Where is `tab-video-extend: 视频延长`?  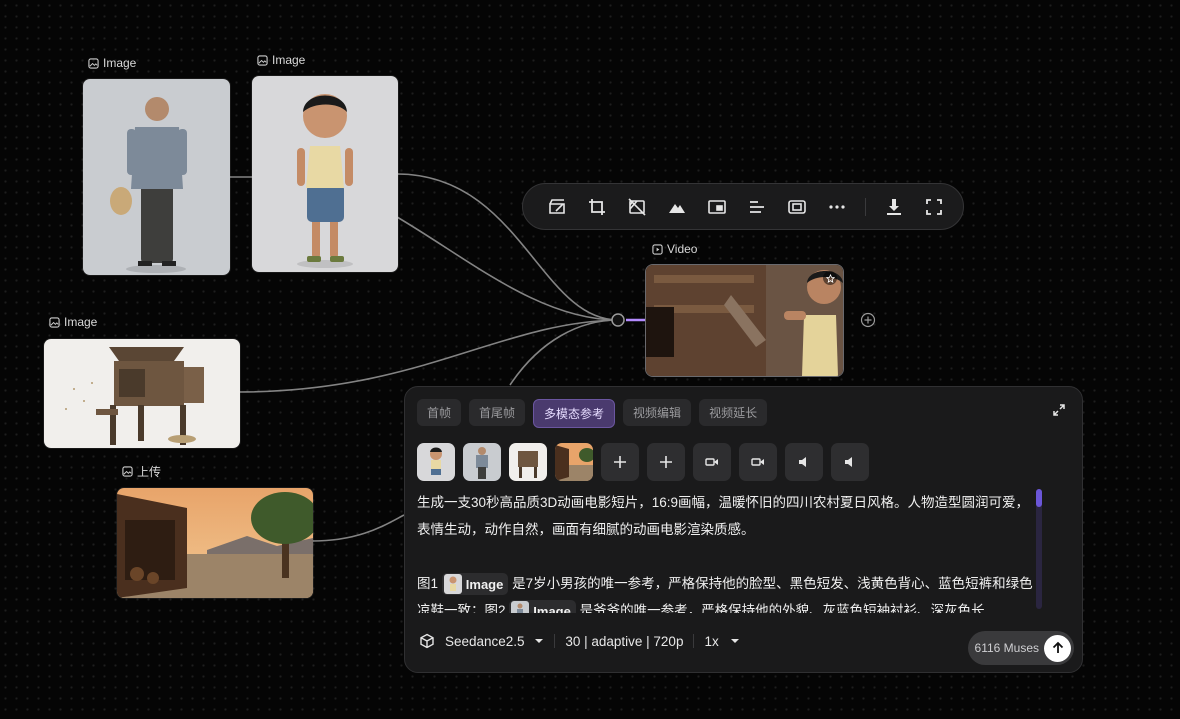
tab-video-extend: 视频延长 is located at coordinates (733, 412).